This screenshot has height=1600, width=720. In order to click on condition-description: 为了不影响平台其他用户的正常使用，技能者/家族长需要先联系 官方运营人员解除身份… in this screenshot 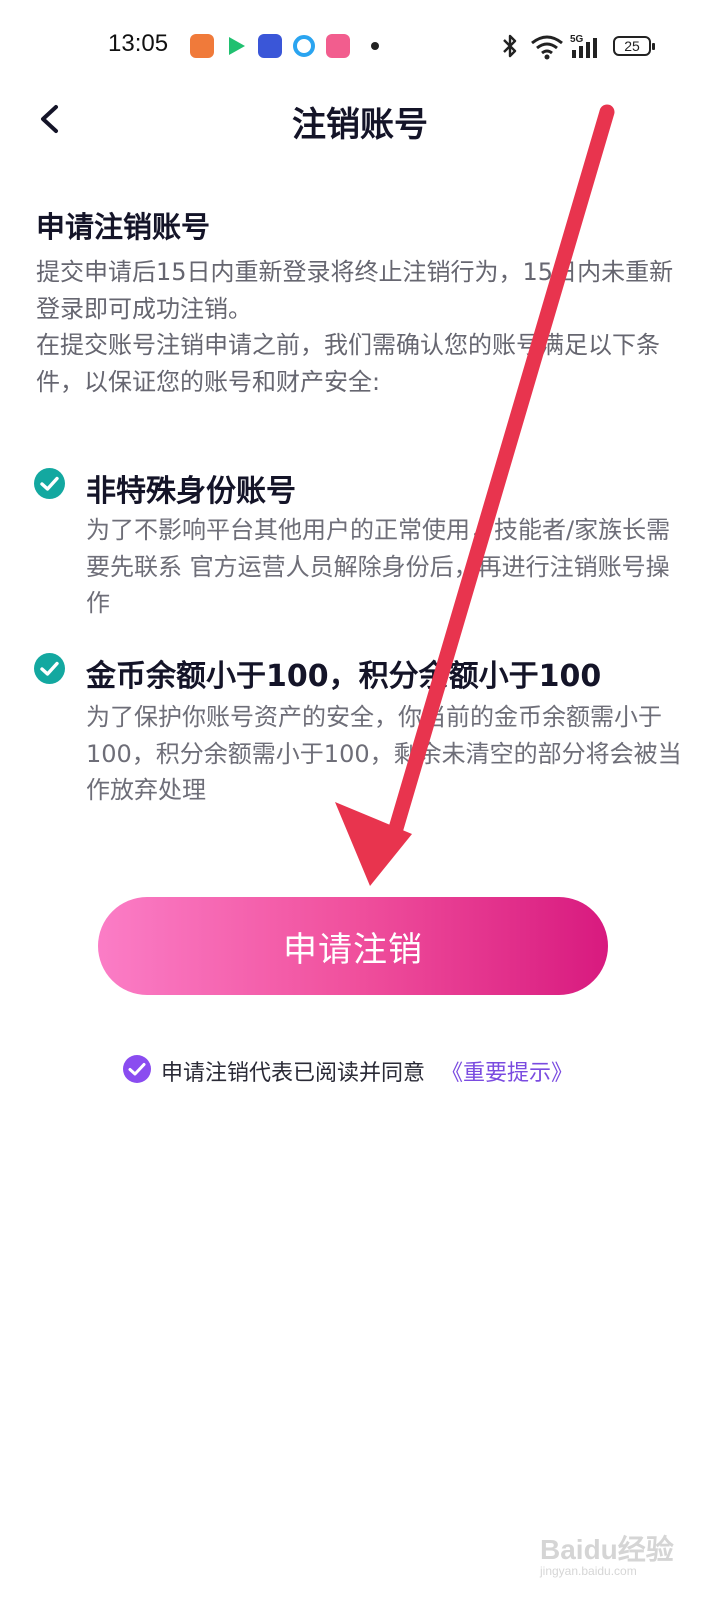, I will do `click(378, 566)`.